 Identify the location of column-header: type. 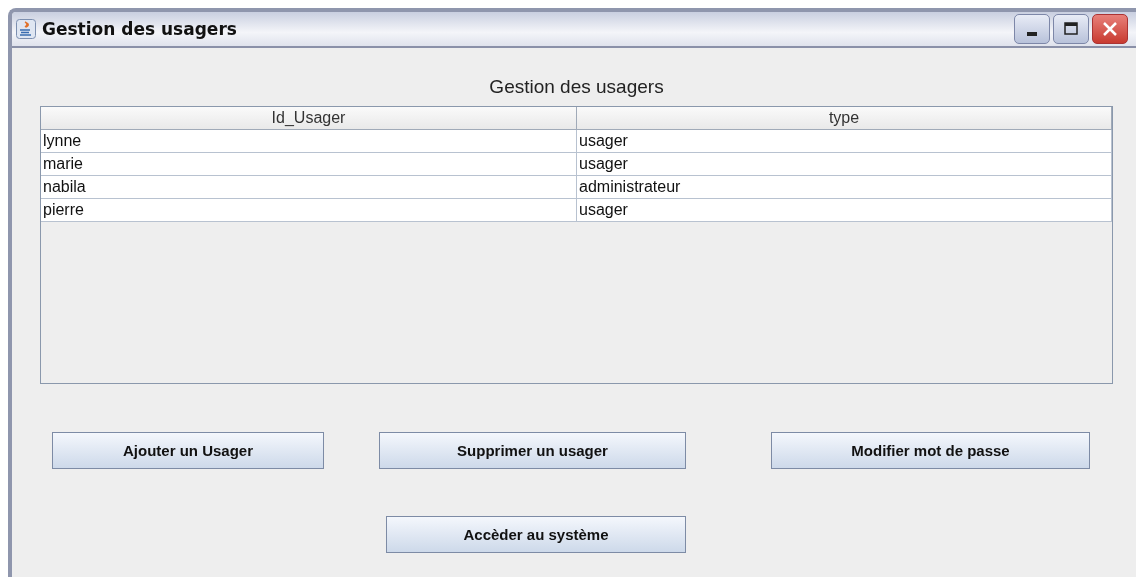
(844, 118).